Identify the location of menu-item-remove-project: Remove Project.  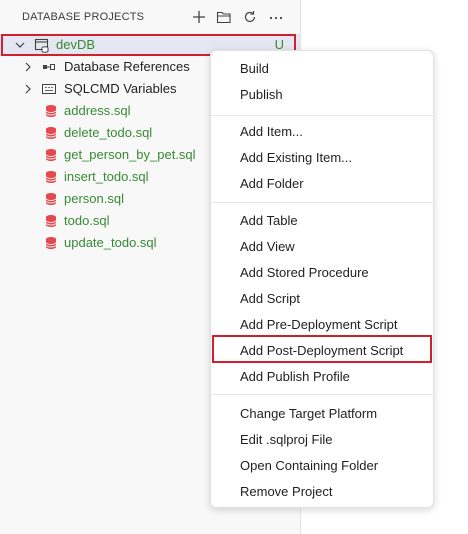
(322, 492).